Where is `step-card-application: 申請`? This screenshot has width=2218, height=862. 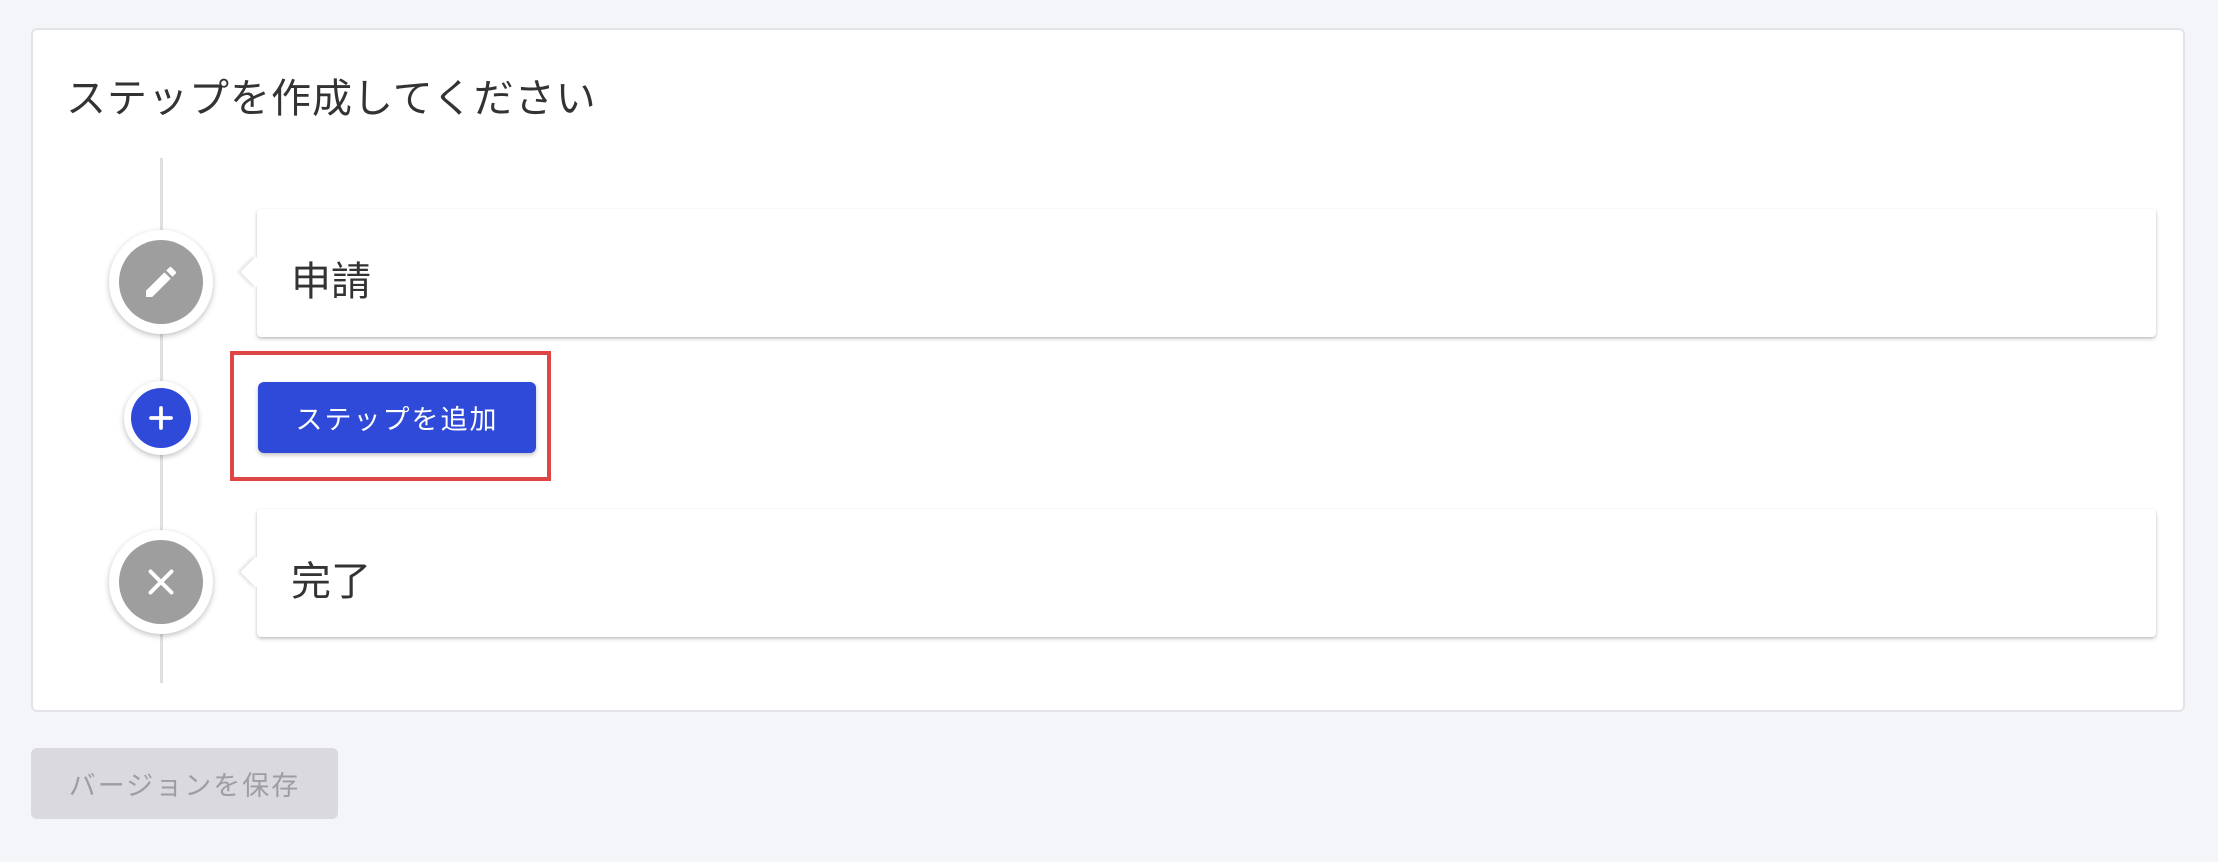
step-card-application: 申請 is located at coordinates (1206, 273).